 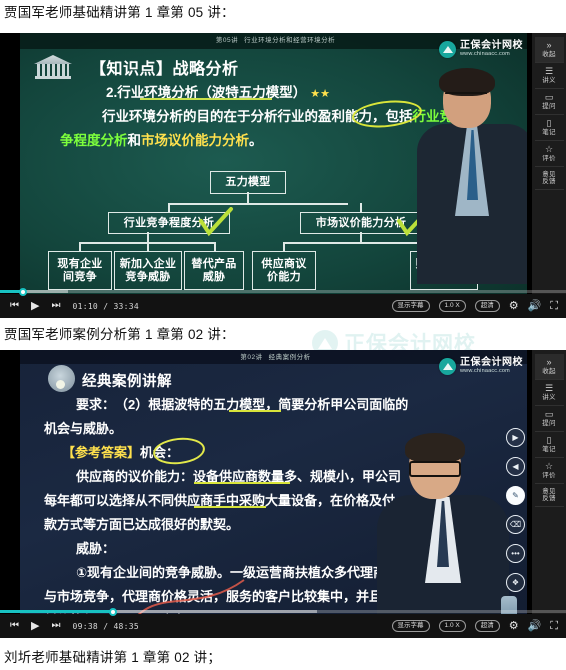 I want to click on player1-line4-yellow: 市场议价能力分析, so click(x=195, y=140).